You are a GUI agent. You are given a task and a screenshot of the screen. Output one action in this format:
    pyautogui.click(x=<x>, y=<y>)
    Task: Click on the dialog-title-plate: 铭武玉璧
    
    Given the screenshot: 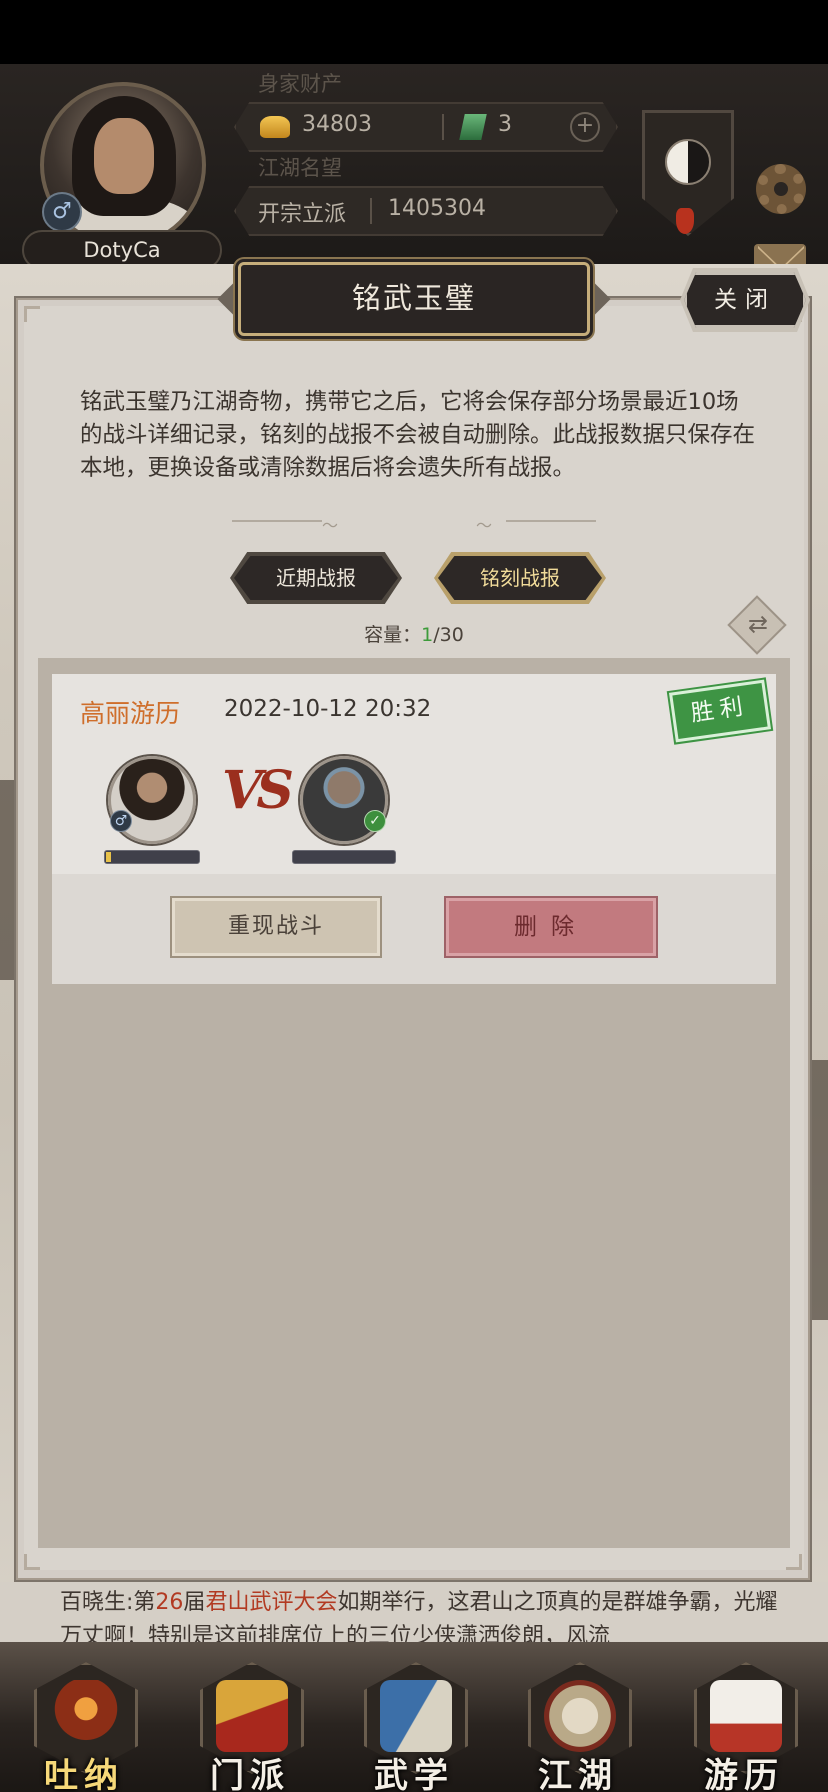 What is the action you would take?
    pyautogui.click(x=414, y=299)
    